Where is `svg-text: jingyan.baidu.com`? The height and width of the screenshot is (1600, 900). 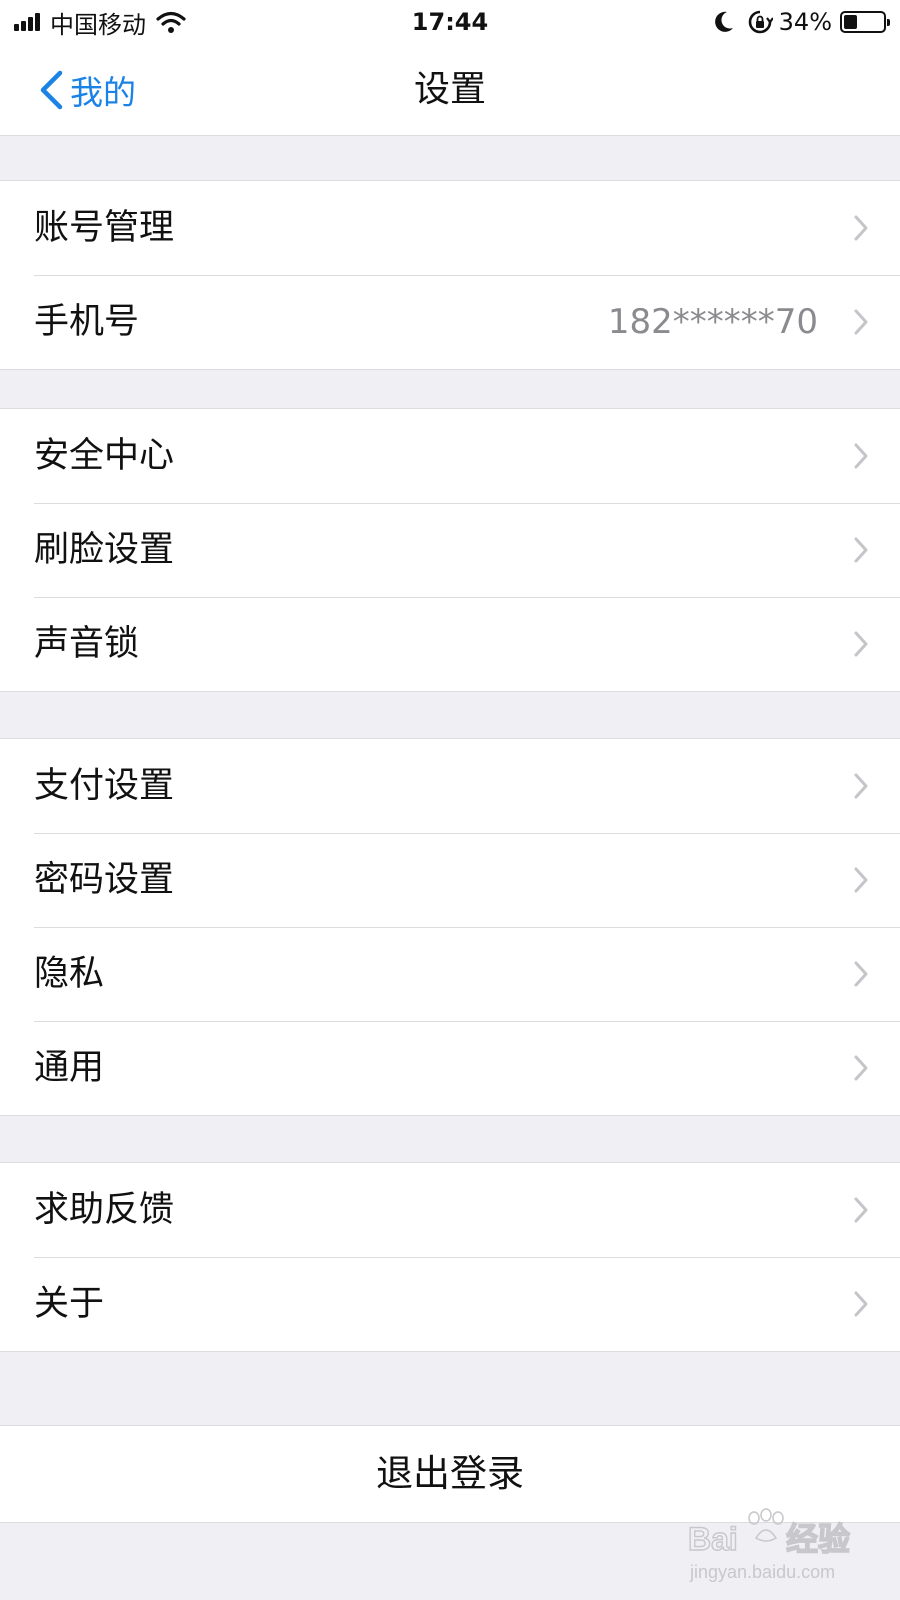 svg-text: jingyan.baidu.com is located at coordinates (762, 1572).